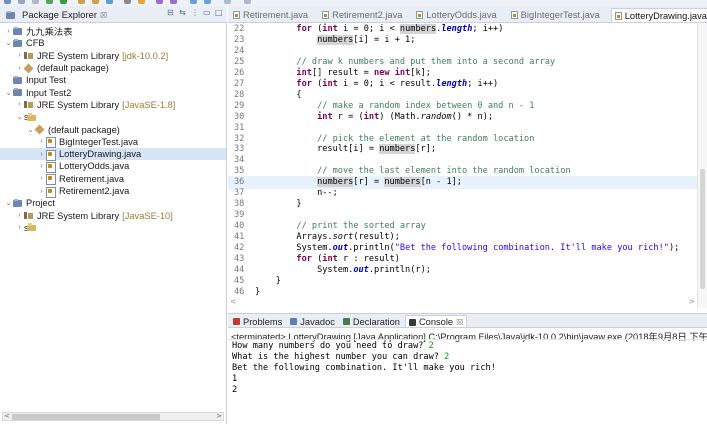 This screenshot has width=707, height=424. Describe the element at coordinates (431, 346) in the screenshot. I see `console-user-input: 2` at that location.